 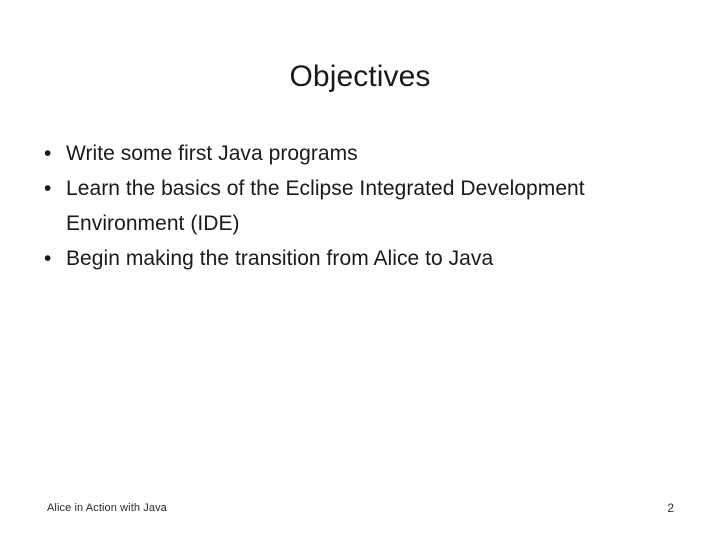 I want to click on list-item: • Write some first Java programs, so click(x=354, y=153).